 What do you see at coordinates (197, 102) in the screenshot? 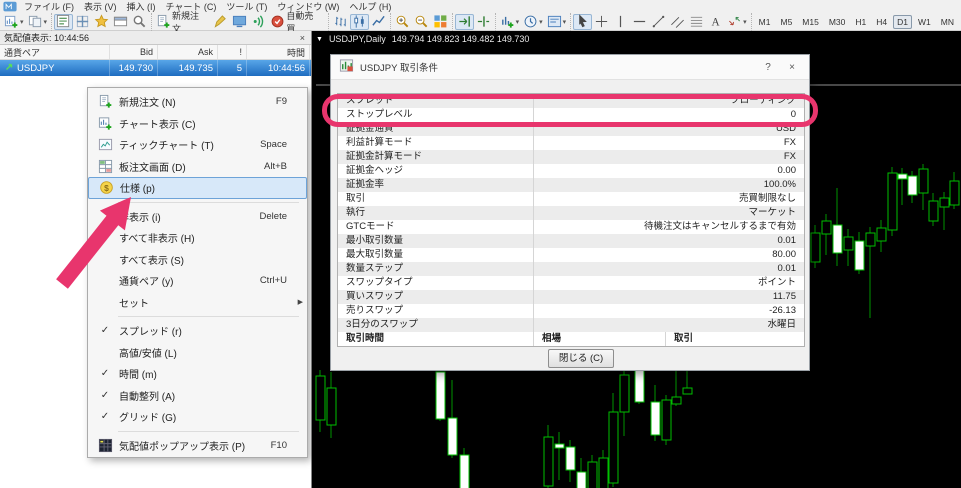
I see `context-menu-item-0: 新規注文 (N) F9` at bounding box center [197, 102].